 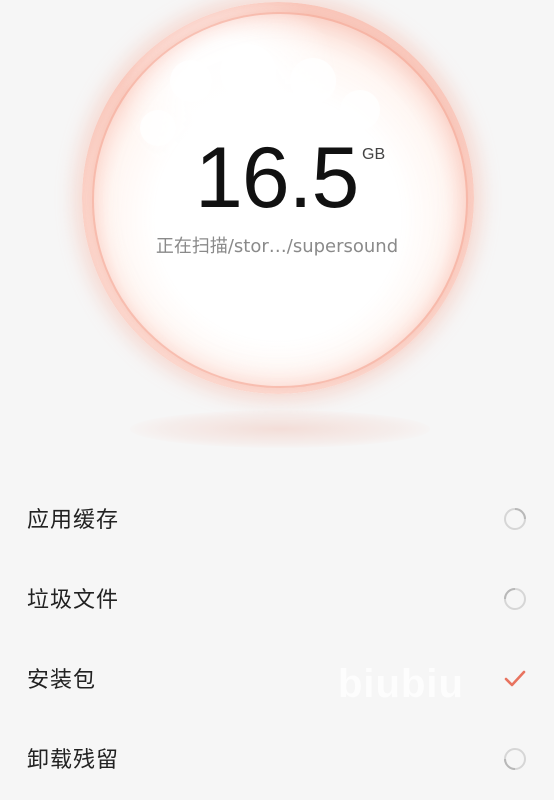 What do you see at coordinates (277, 520) in the screenshot?
I see `category-item-app-cache: 应用缓存` at bounding box center [277, 520].